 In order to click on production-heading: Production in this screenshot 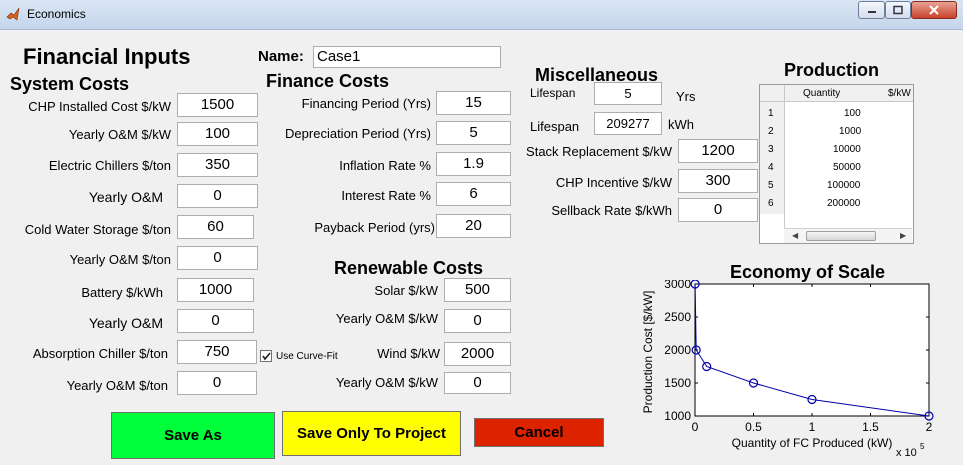, I will do `click(831, 70)`.